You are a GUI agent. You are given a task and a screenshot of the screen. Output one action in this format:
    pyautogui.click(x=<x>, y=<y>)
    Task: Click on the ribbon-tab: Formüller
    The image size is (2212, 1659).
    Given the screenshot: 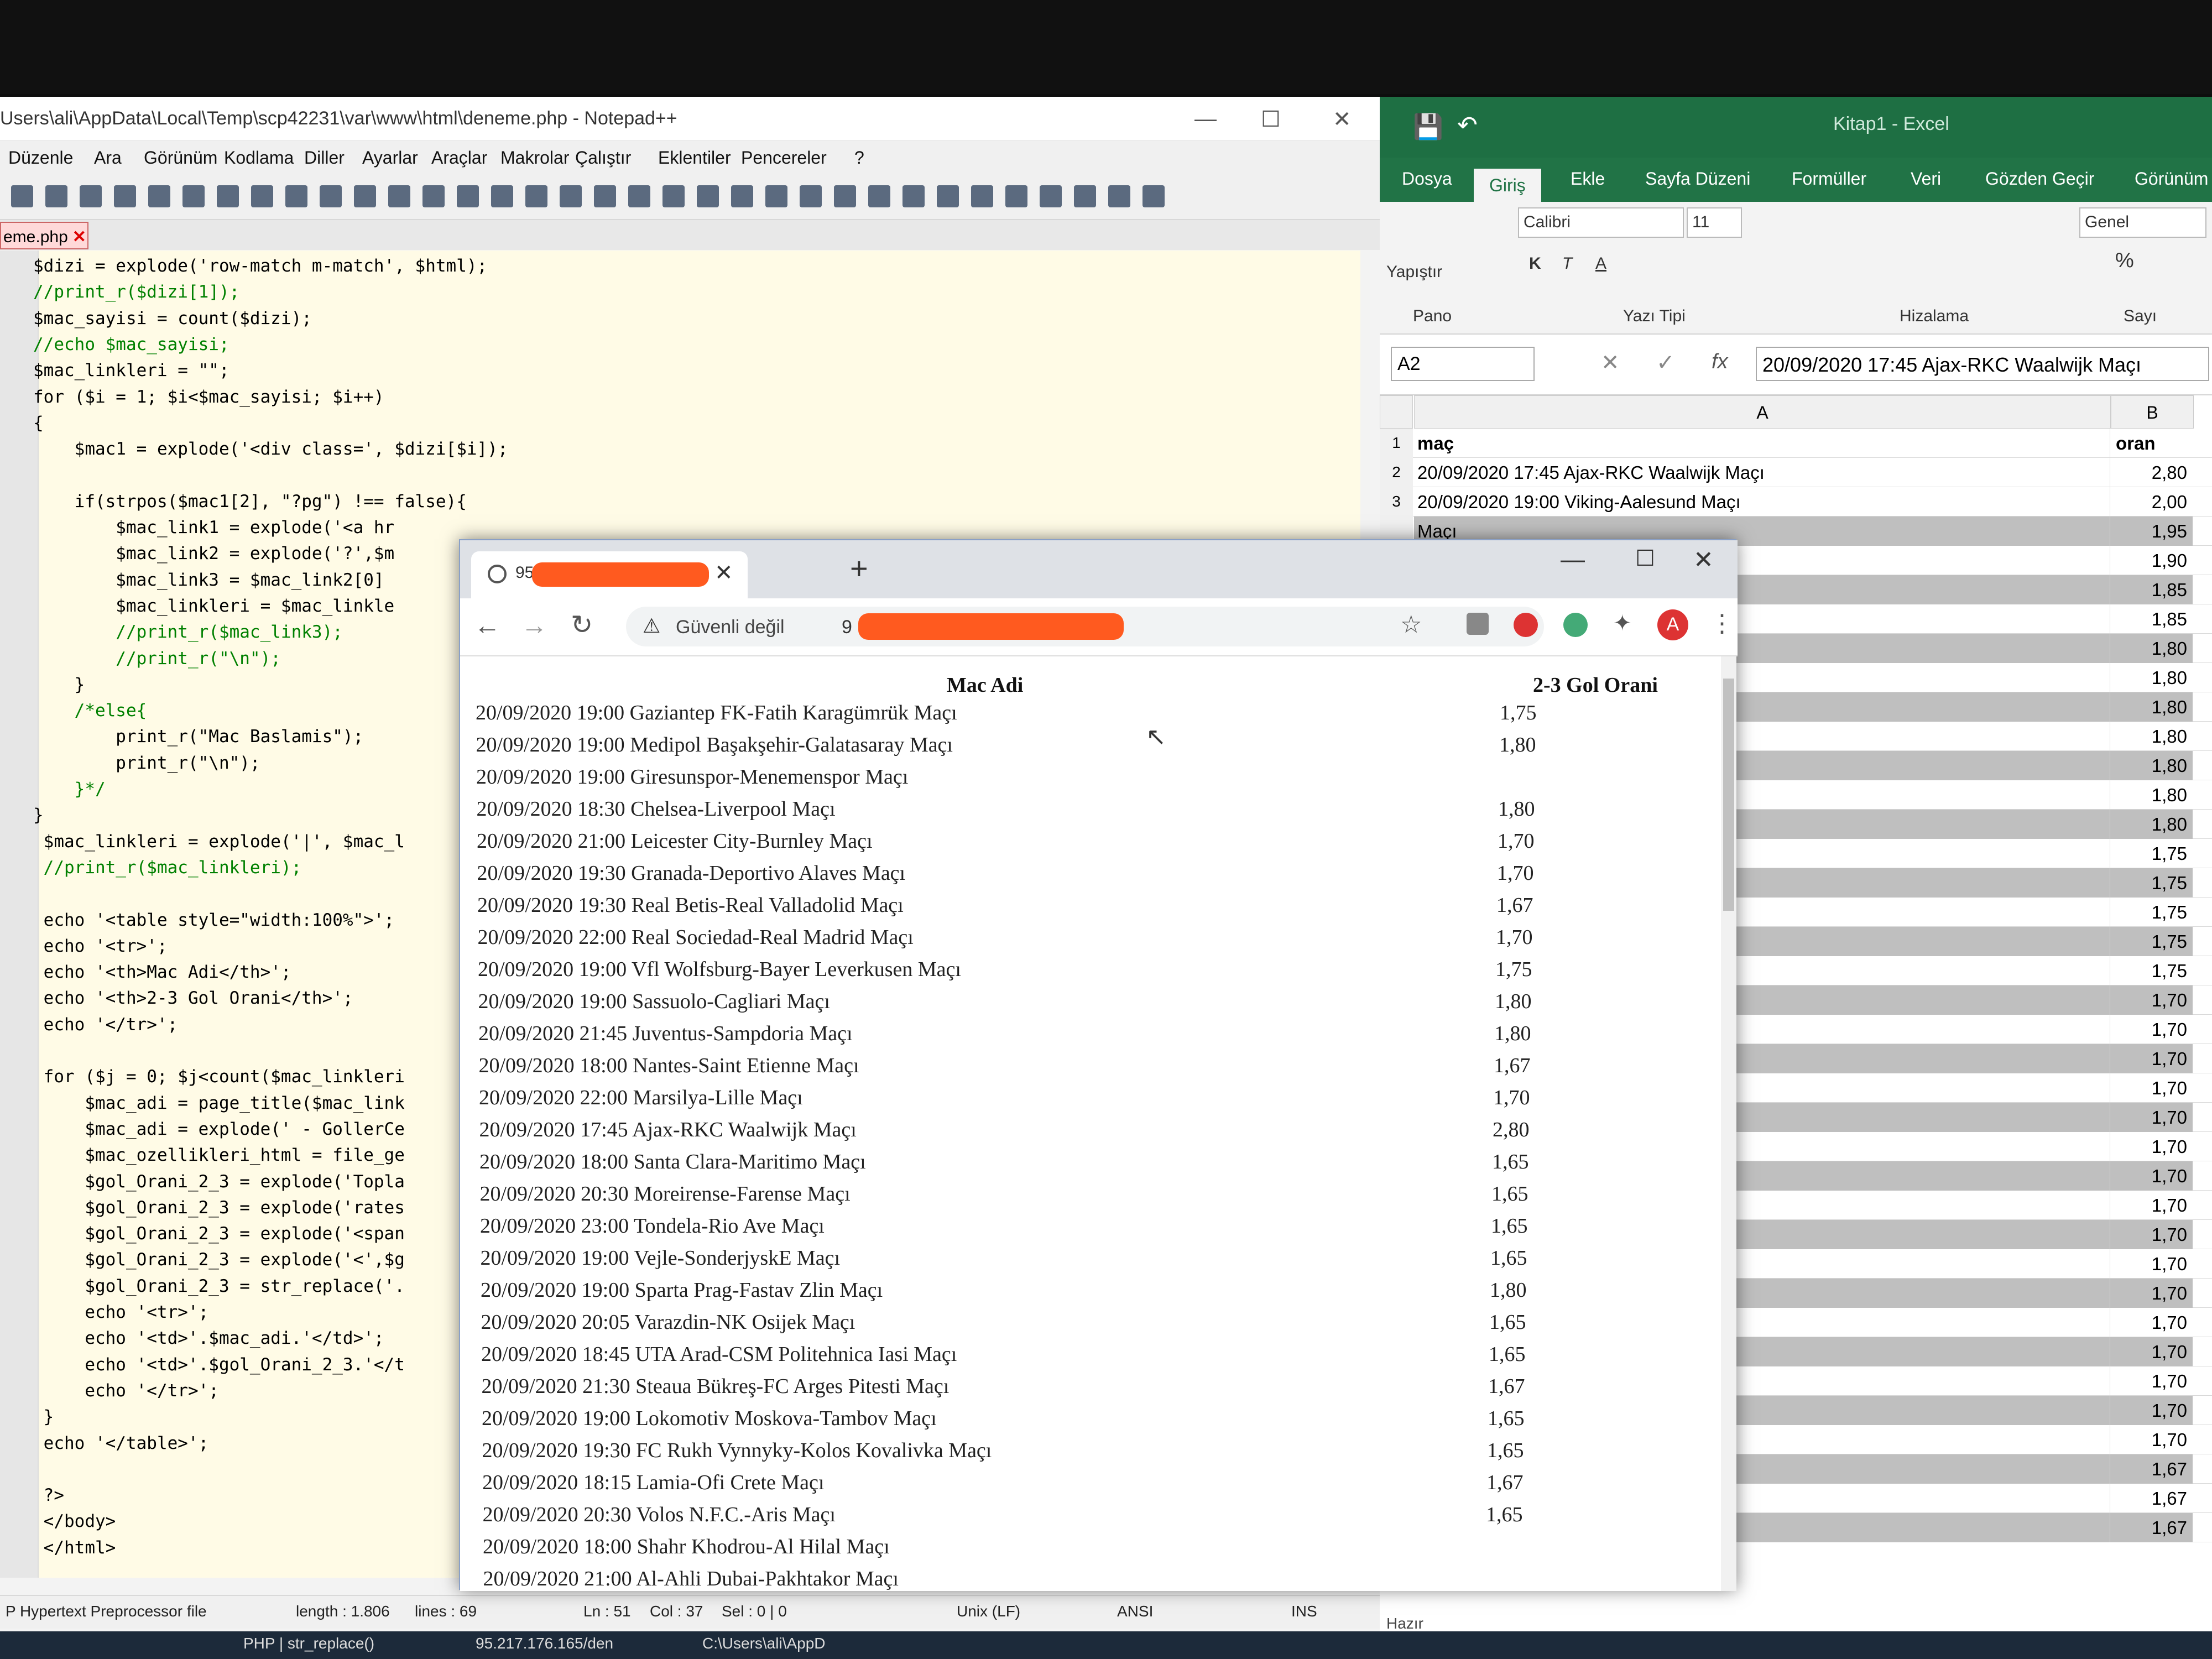 What is the action you would take?
    pyautogui.click(x=1829, y=179)
    